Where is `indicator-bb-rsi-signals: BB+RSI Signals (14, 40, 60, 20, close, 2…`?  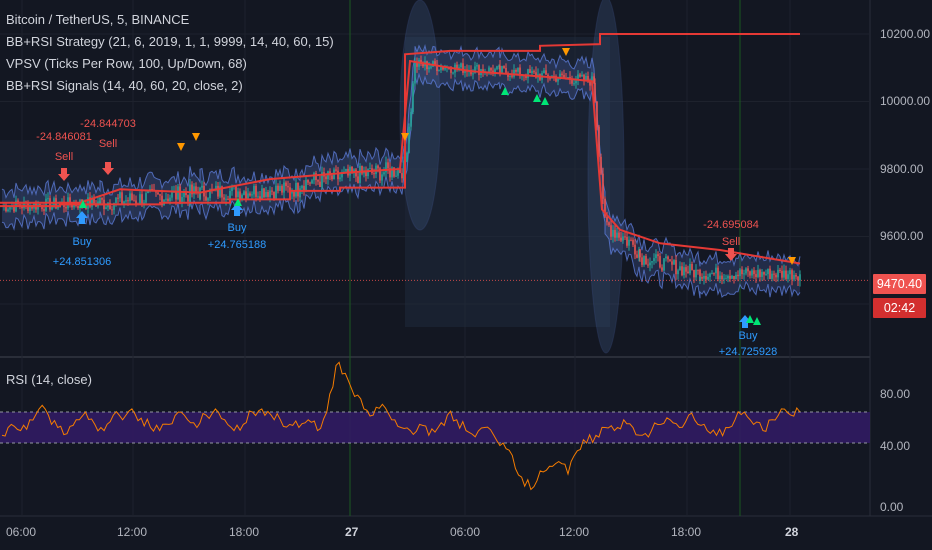 indicator-bb-rsi-signals: BB+RSI Signals (14, 40, 60, 20, close, 2… is located at coordinates (124, 85).